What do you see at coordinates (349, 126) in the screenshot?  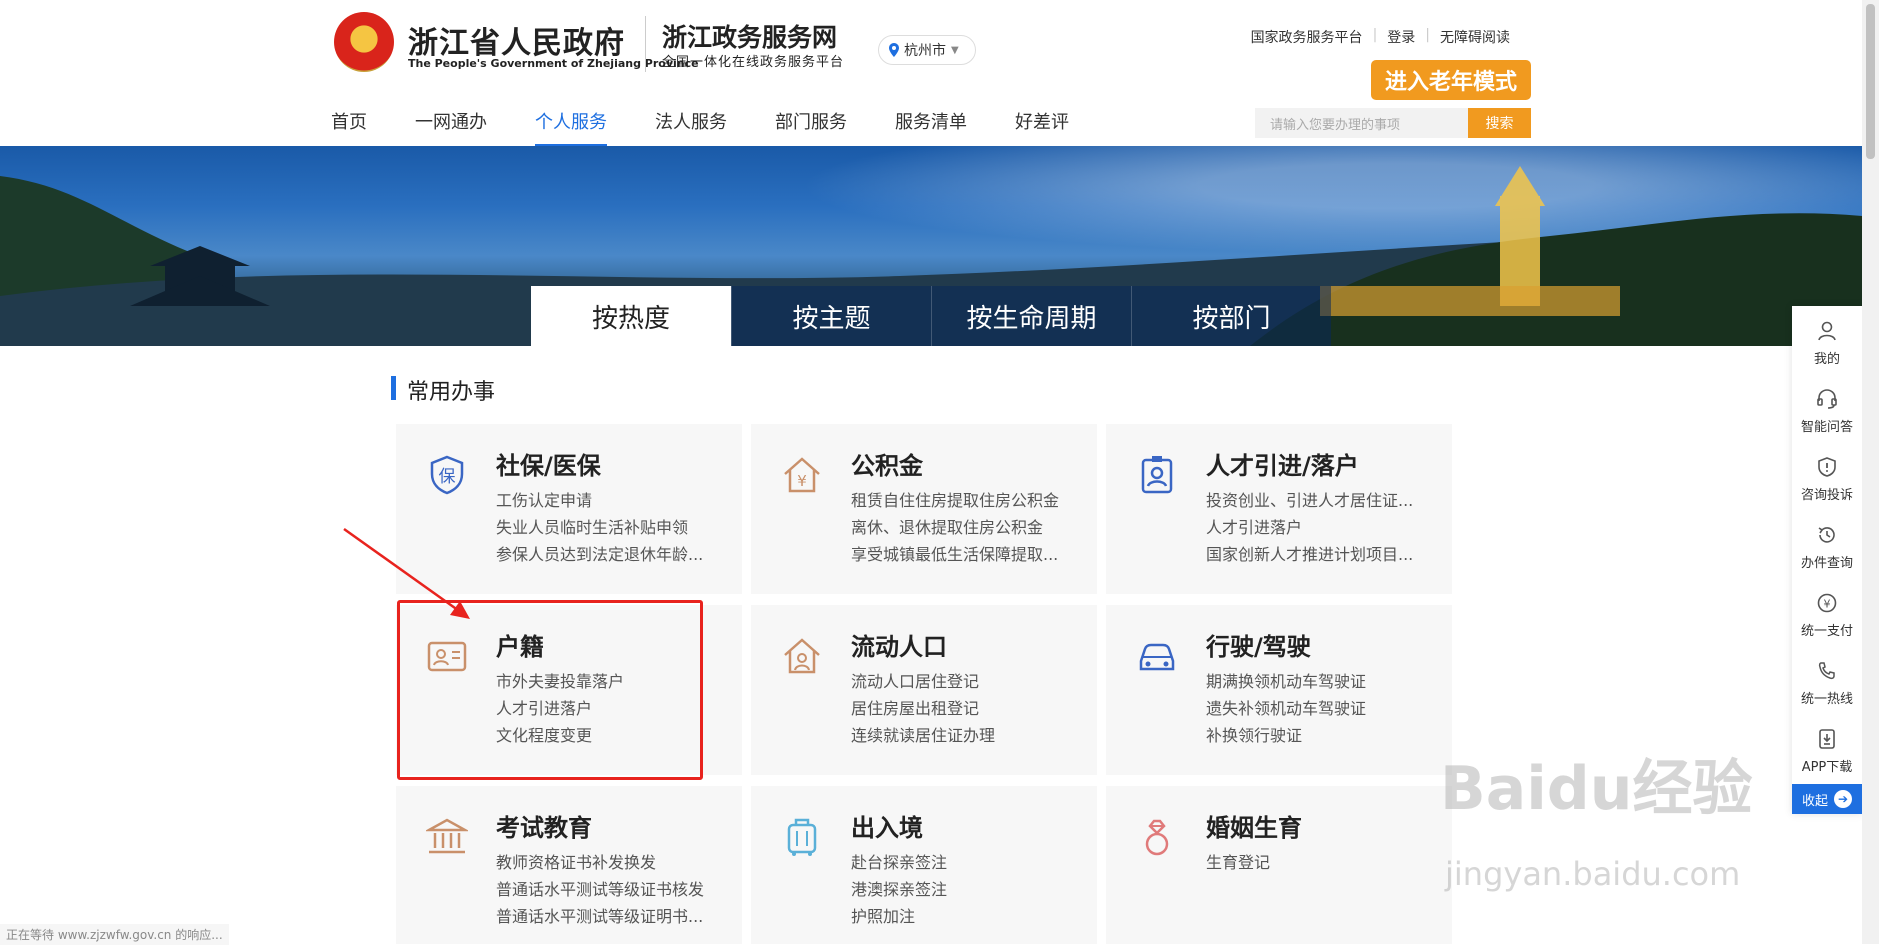 I see `nav-item-home: 首页` at bounding box center [349, 126].